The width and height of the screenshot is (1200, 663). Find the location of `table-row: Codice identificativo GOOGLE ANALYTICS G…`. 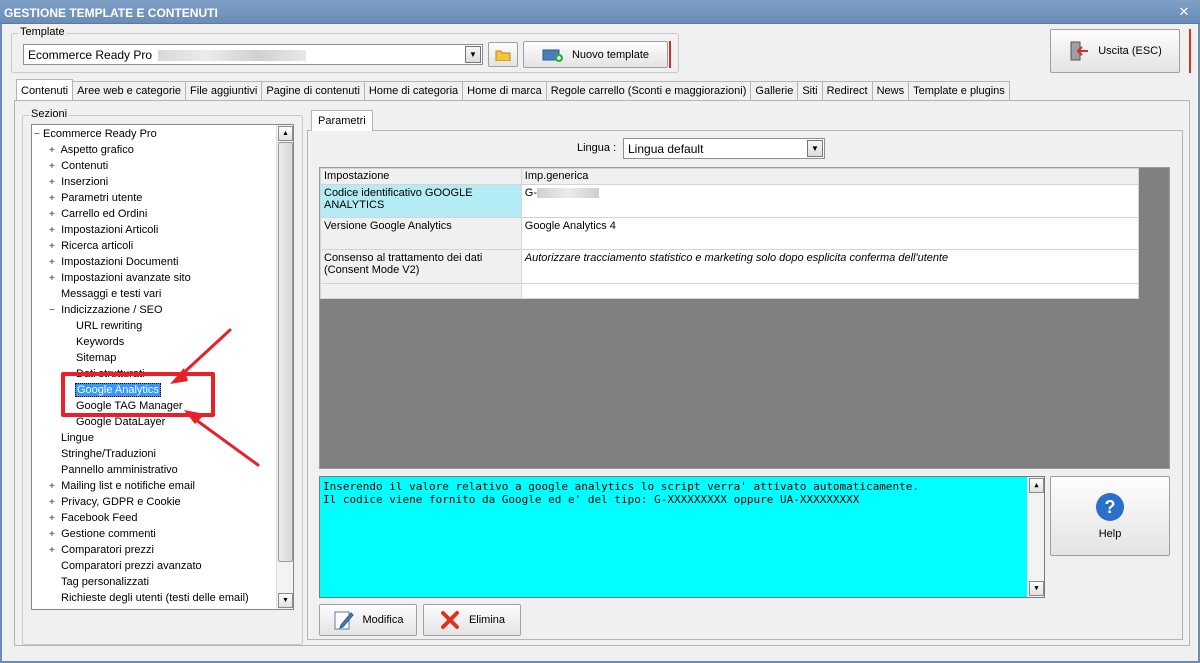

table-row: Codice identificativo GOOGLE ANALYTICS G… is located at coordinates (730, 201).